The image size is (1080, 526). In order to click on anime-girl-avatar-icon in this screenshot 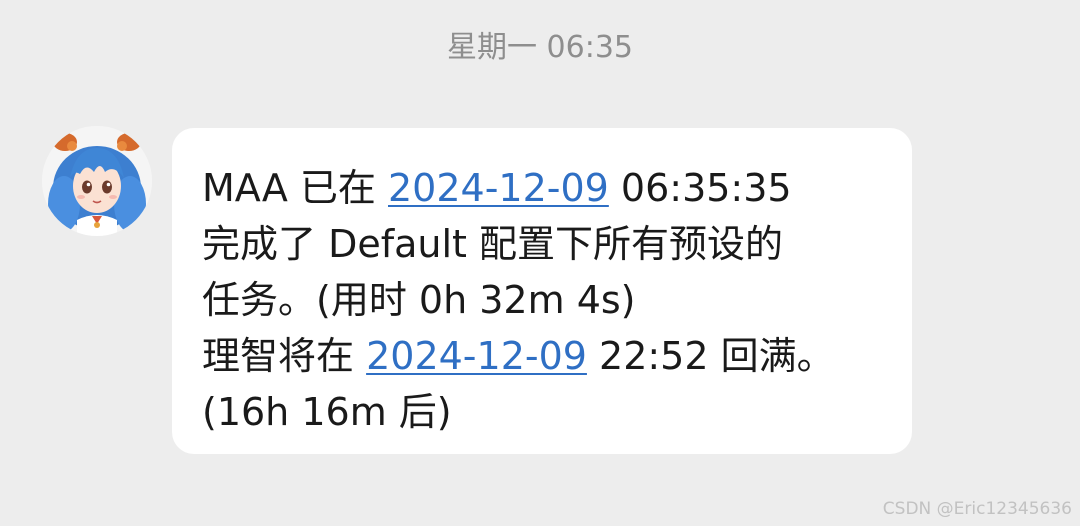, I will do `click(97, 181)`.